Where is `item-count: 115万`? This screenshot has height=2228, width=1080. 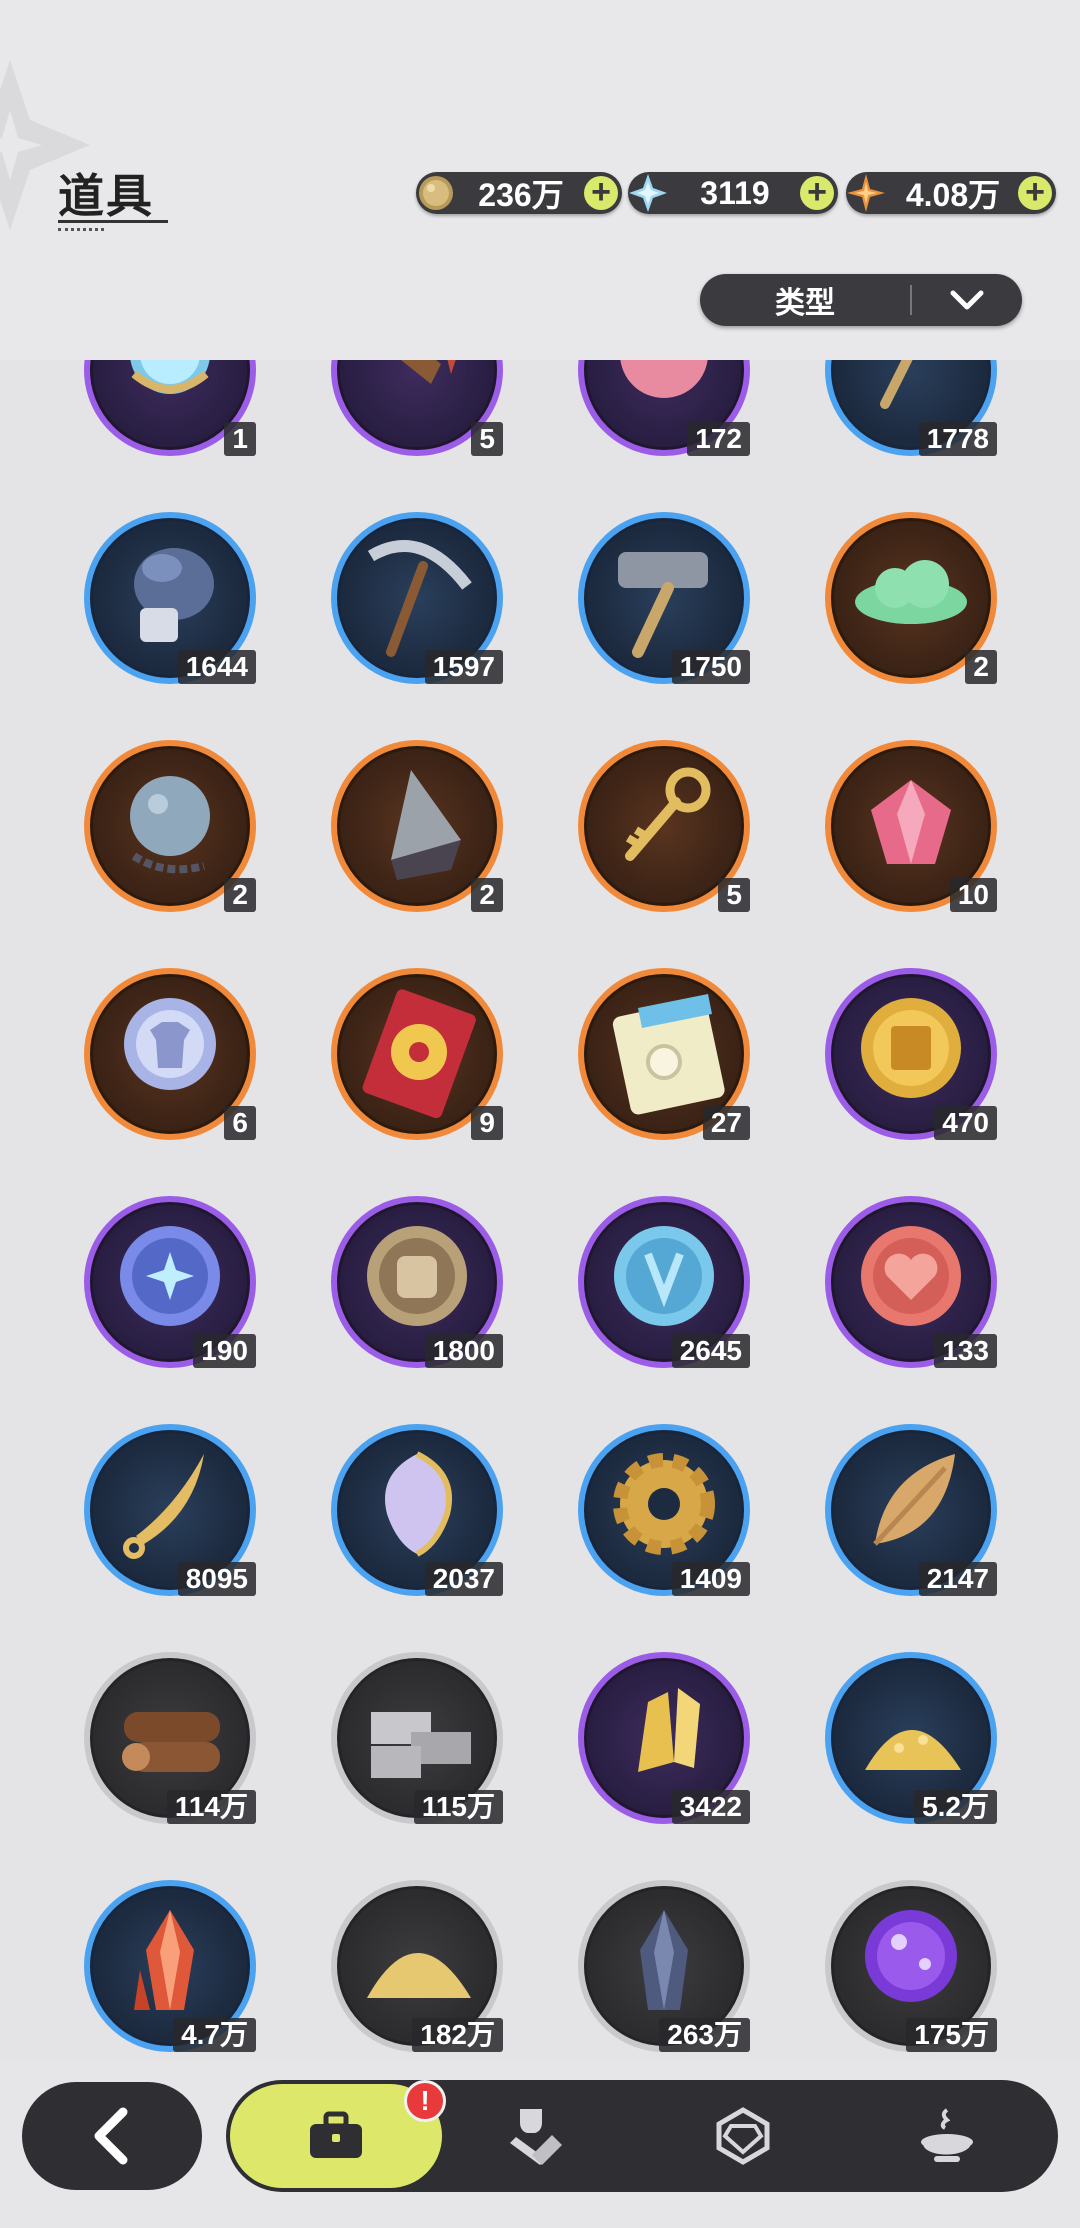
item-count: 115万 is located at coordinates (458, 1807).